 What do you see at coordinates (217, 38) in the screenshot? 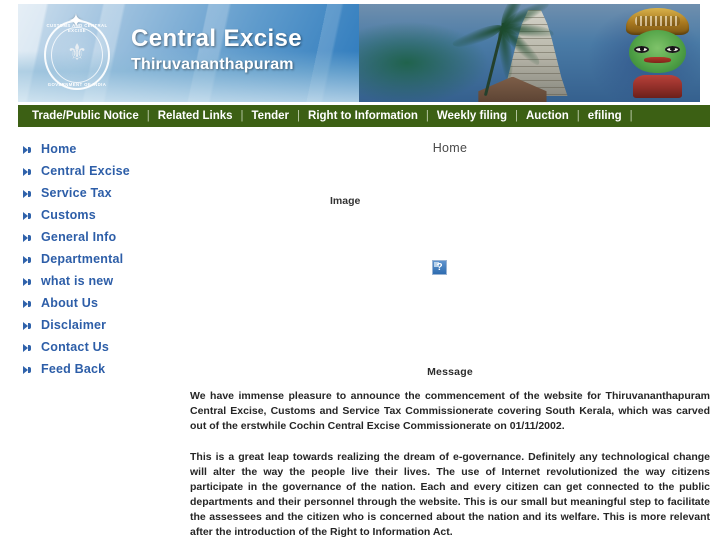
I see `banner-title: Central Excise` at bounding box center [217, 38].